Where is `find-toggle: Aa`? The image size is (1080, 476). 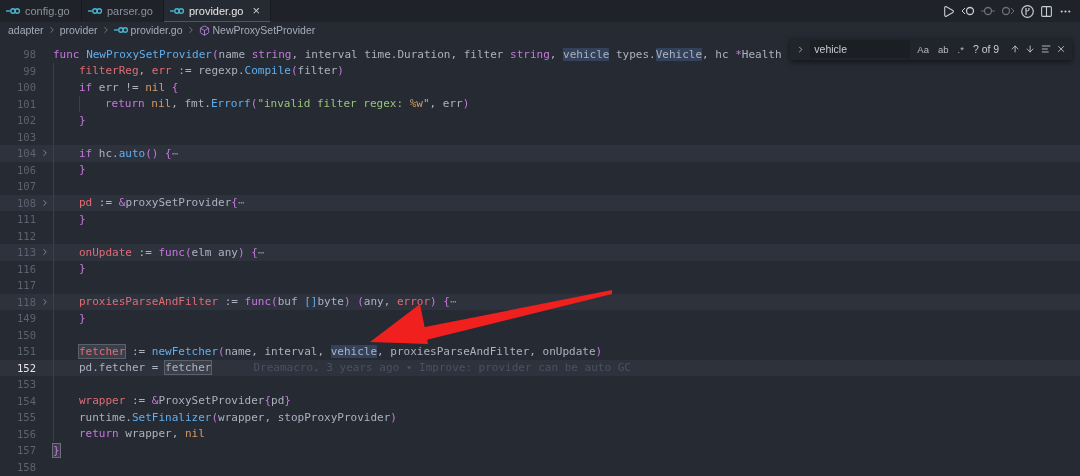
find-toggle: Aa is located at coordinates (923, 49).